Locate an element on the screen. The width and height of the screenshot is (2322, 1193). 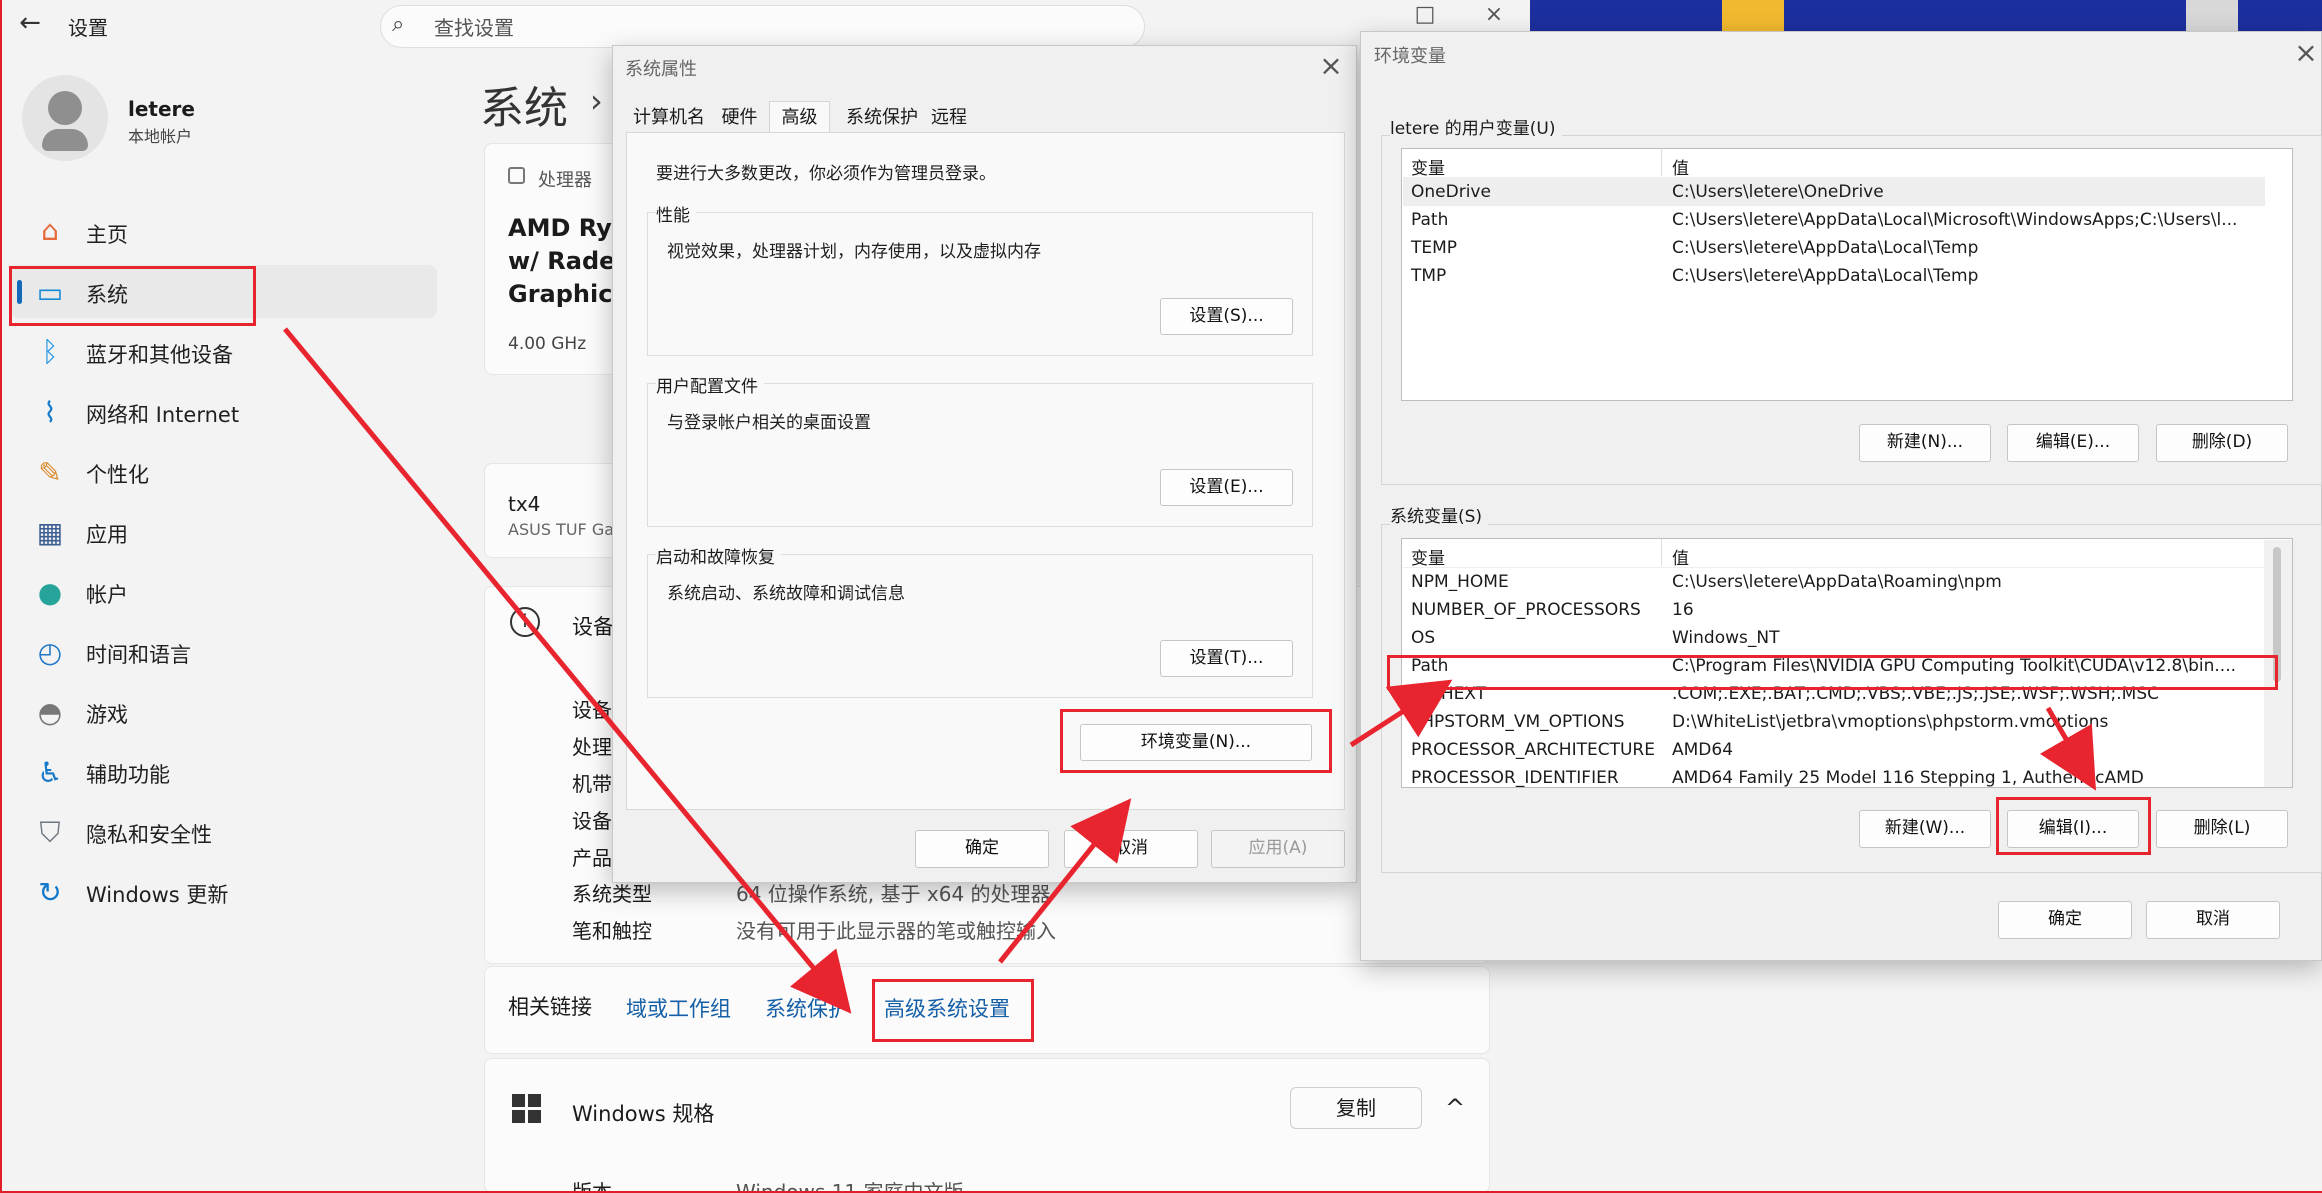
user-profiles-title: 用户配置文件 is located at coordinates (710, 384).